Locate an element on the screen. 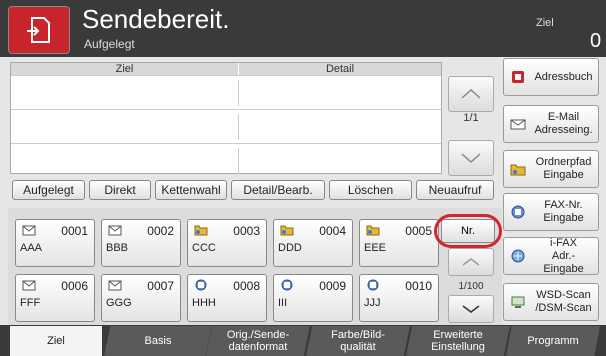 This screenshot has height=356, width=606. email-entry-button: E-Mail Adresseing. is located at coordinates (551, 124).